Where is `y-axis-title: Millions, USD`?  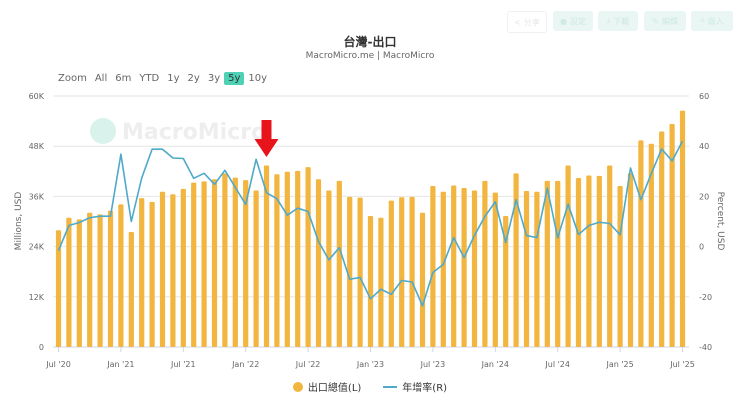
y-axis-title: Millions, USD is located at coordinates (19, 221).